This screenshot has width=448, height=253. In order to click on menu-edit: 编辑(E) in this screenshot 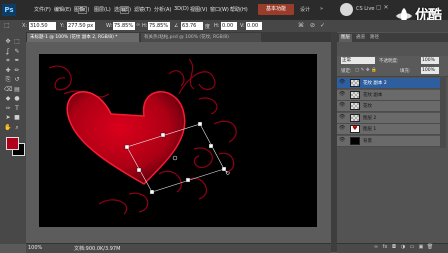, I will do `click(62, 9)`.